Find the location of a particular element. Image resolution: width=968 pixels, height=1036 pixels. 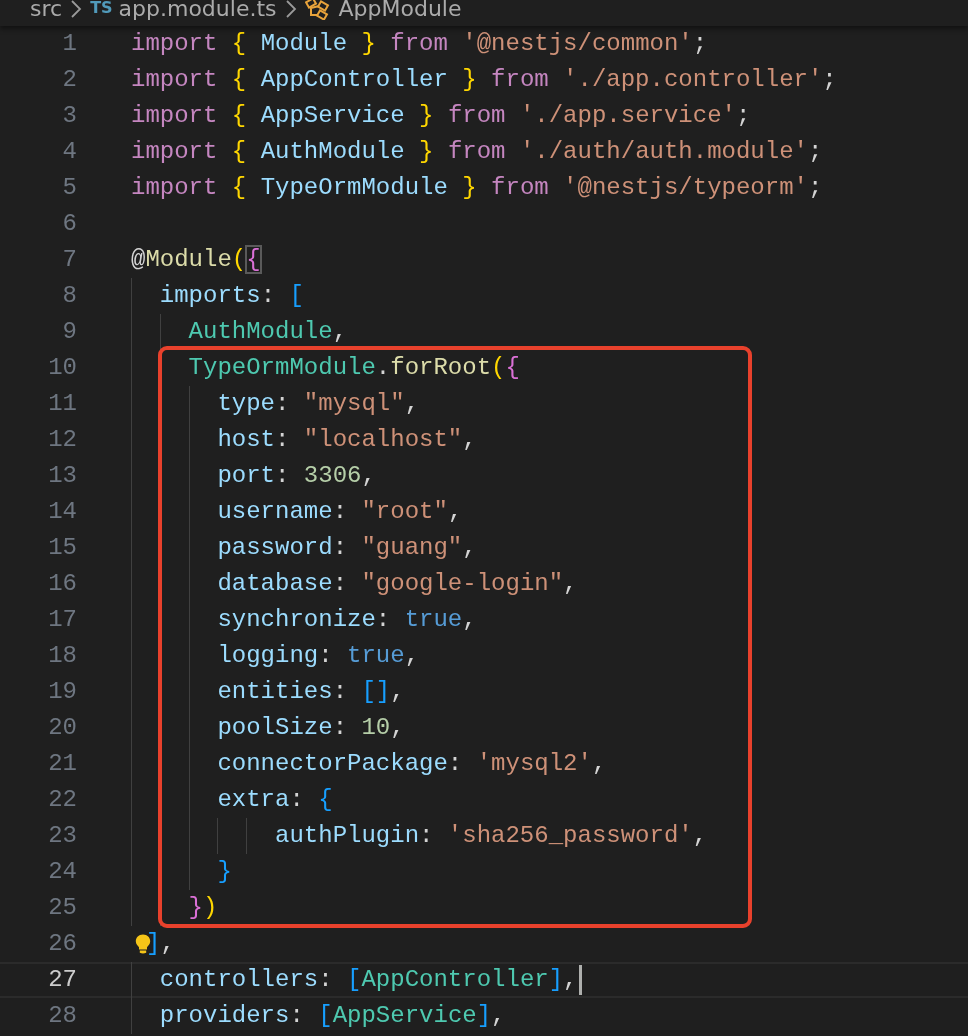

code-line: import { TypeOrmModule } from '@nestjs/typeorm'; is located at coordinates (477, 188).